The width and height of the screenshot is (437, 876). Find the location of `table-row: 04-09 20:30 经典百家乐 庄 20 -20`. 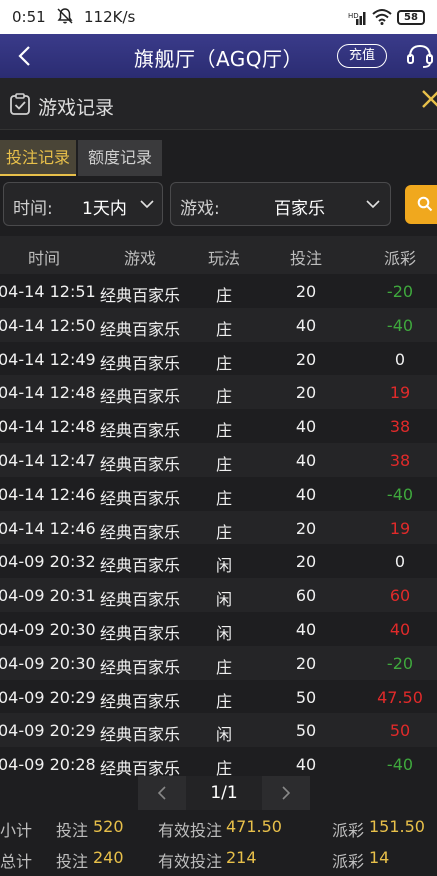

table-row: 04-09 20:30 经典百家乐 庄 20 -20 is located at coordinates (218, 662).